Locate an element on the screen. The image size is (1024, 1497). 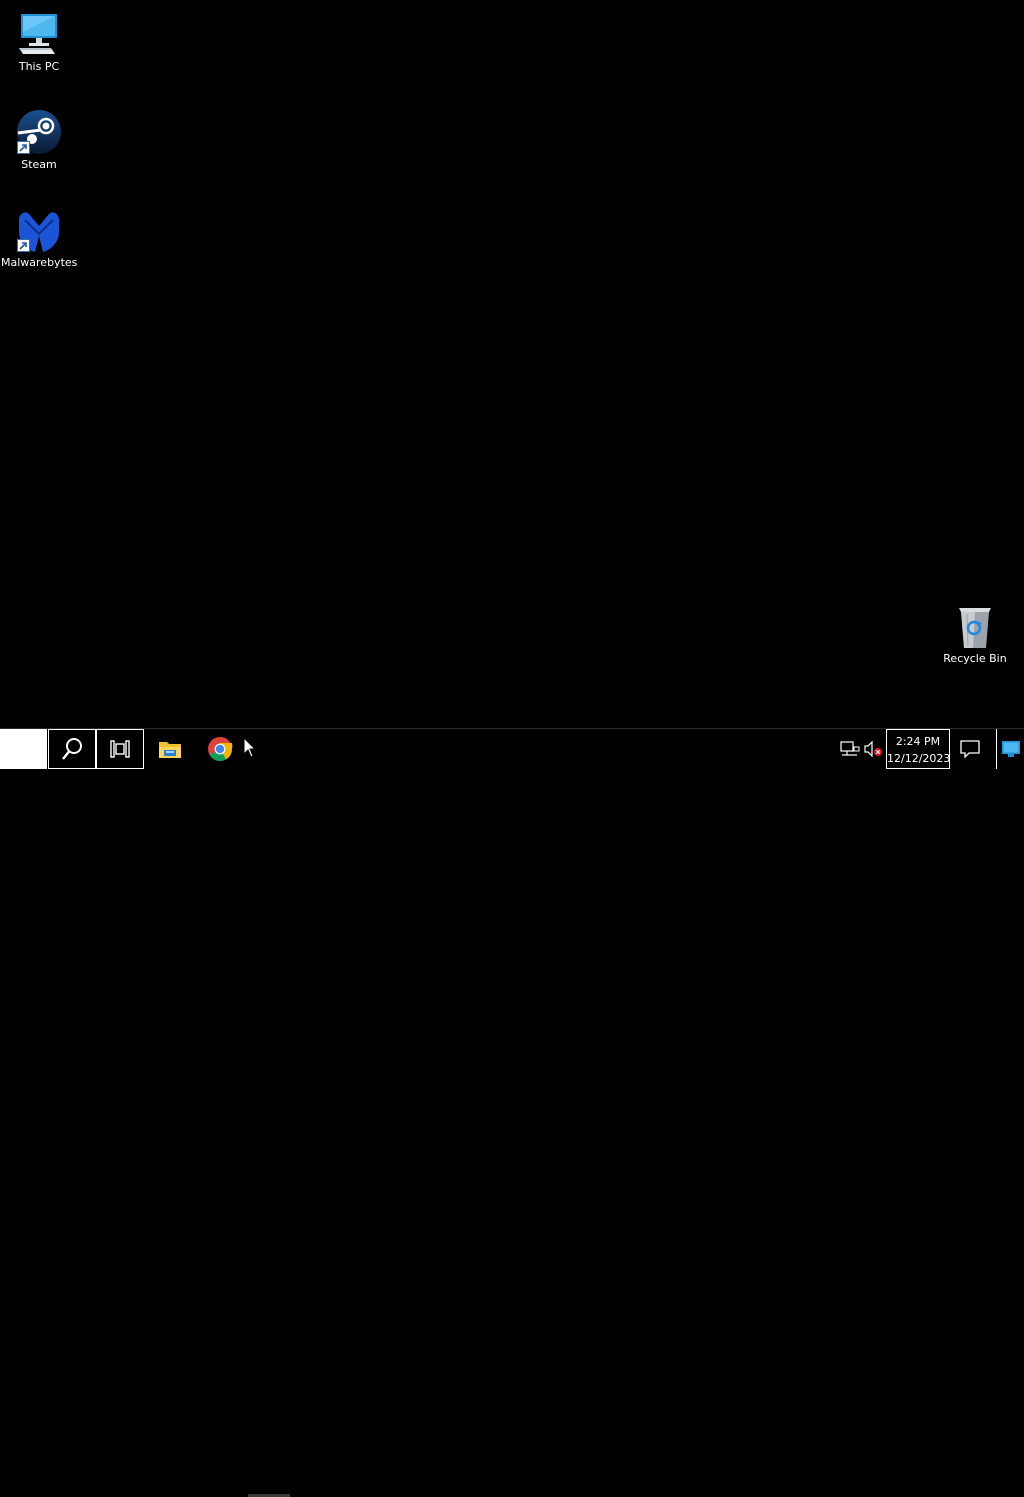
search-icon is located at coordinates (72, 749).